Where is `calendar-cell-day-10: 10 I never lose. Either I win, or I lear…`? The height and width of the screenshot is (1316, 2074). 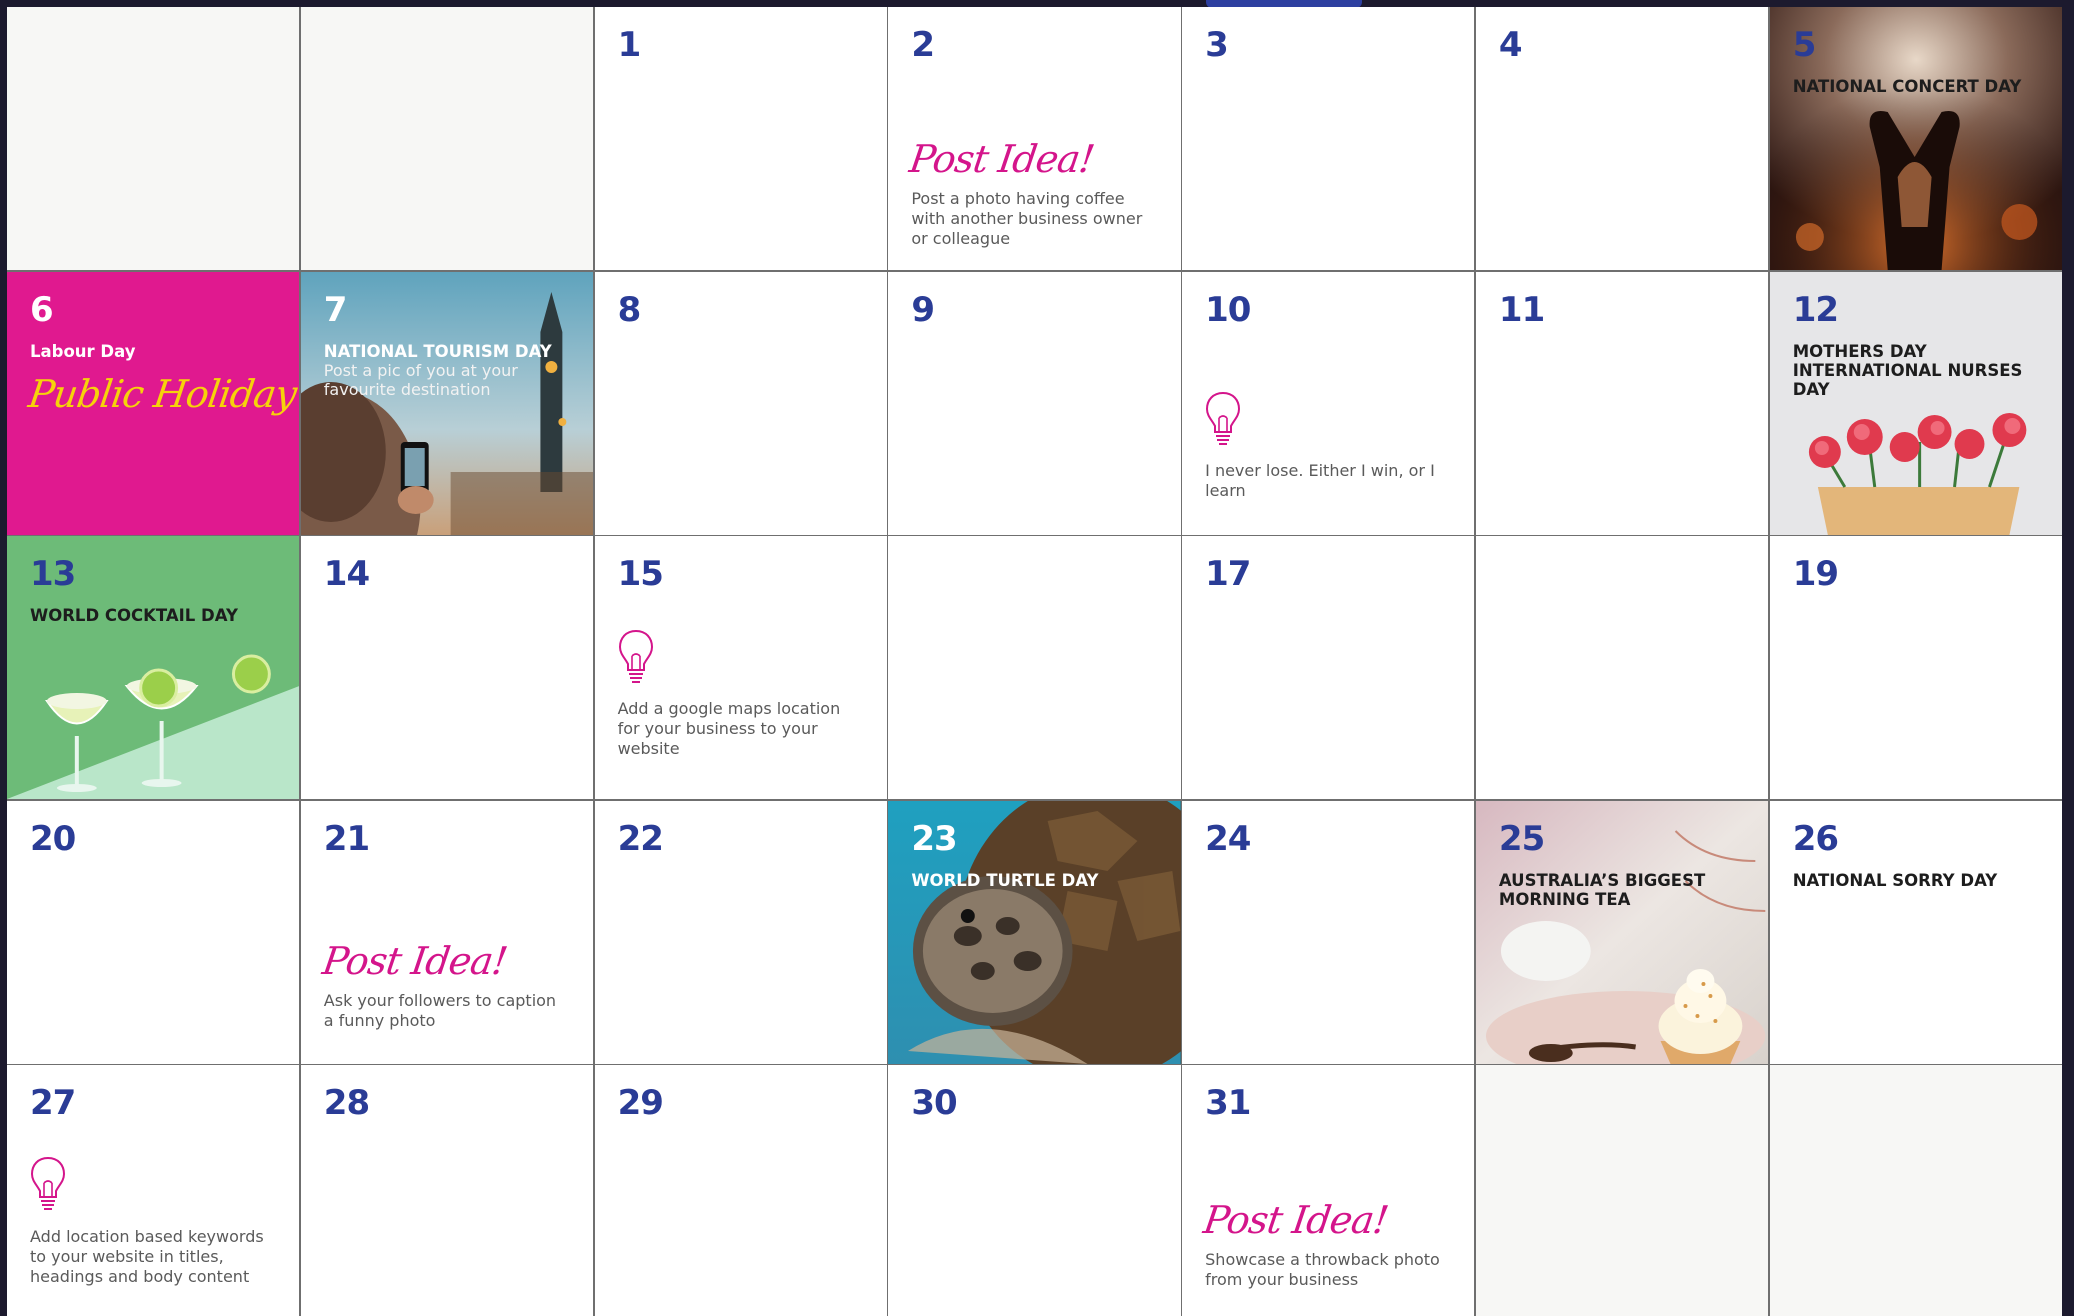
calendar-cell-day-10: 10 I never lose. Either I win, or I lear… is located at coordinates (1328, 403).